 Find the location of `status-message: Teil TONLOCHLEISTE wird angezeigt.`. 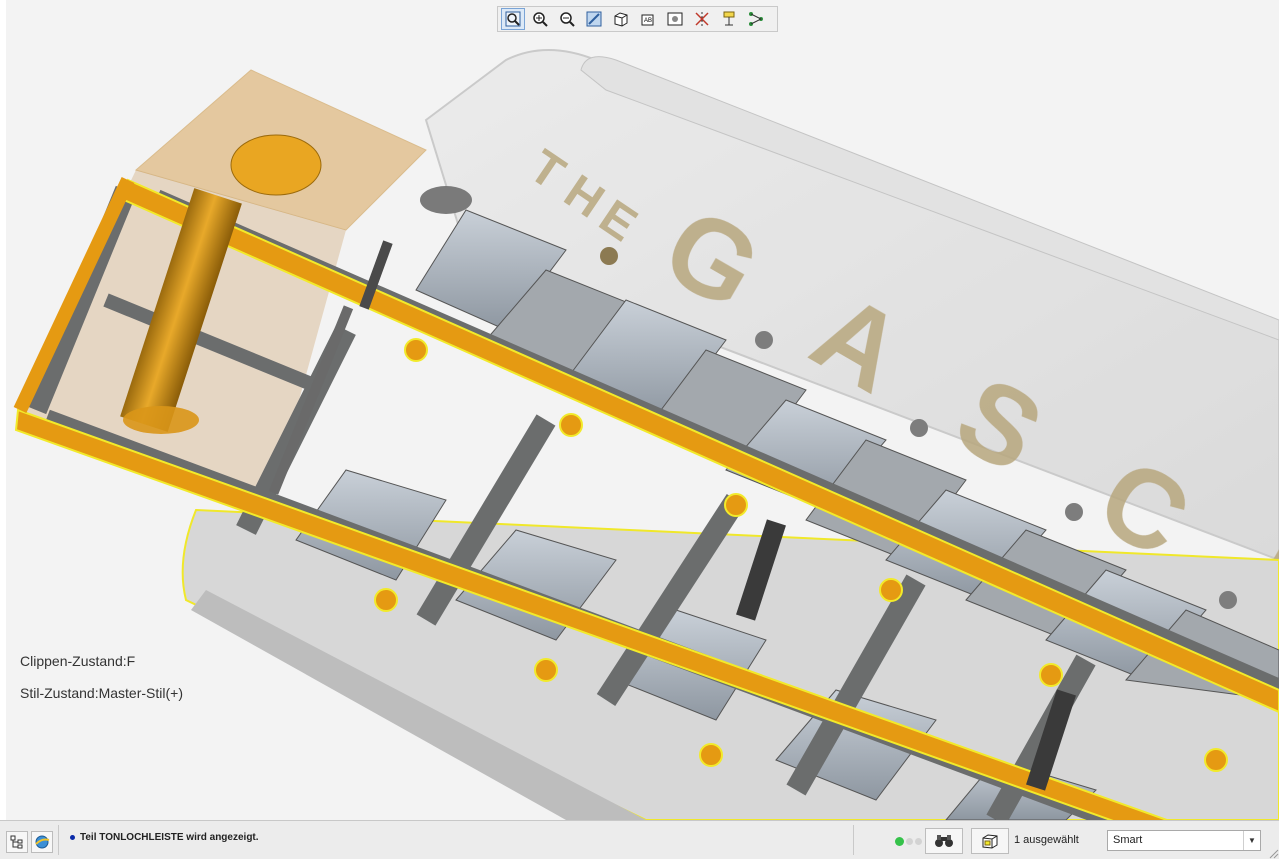

status-message: Teil TONLOCHLEISTE wird angezeigt. is located at coordinates (164, 837).